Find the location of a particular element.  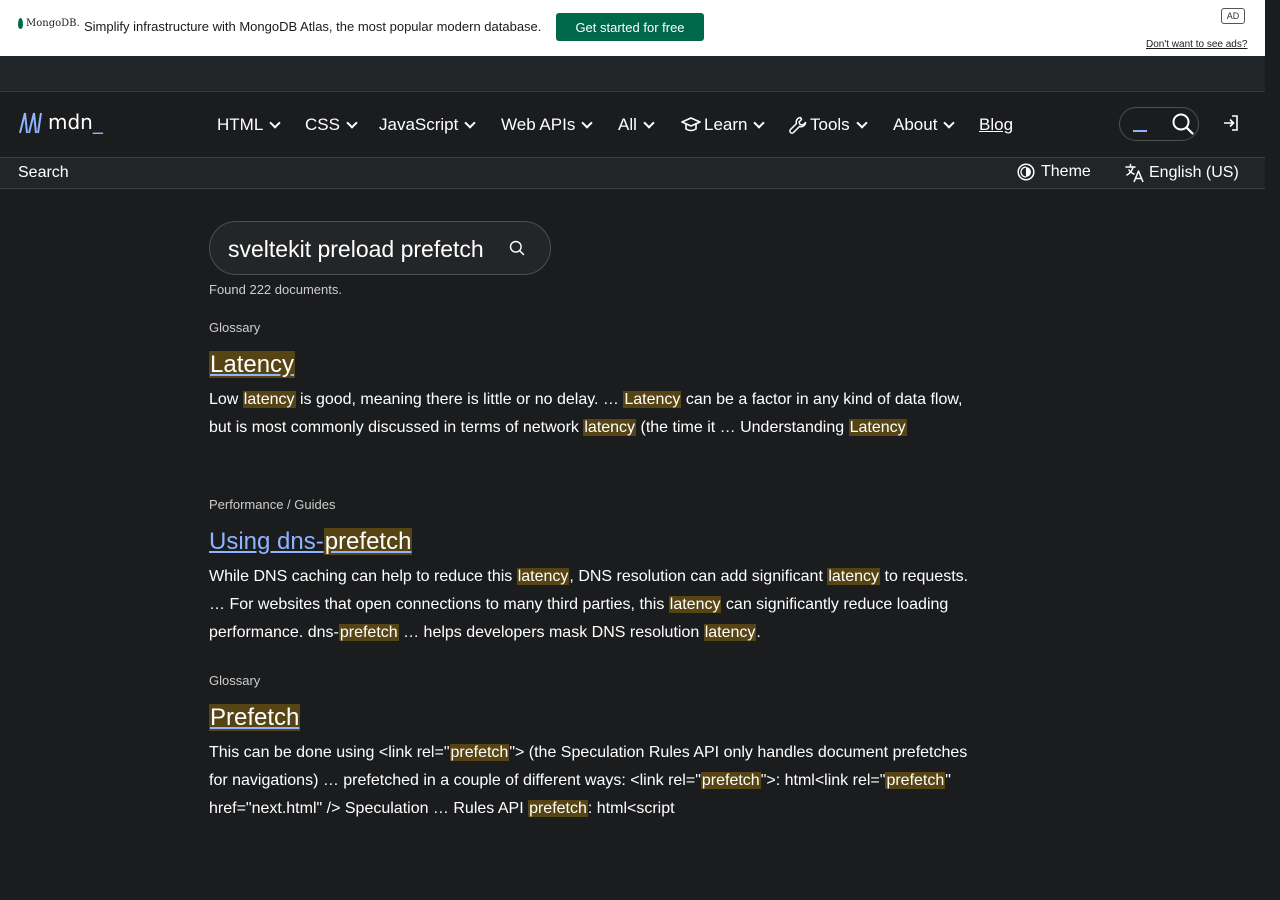

text-segment: This can be done using <link rel=" is located at coordinates (329, 752).